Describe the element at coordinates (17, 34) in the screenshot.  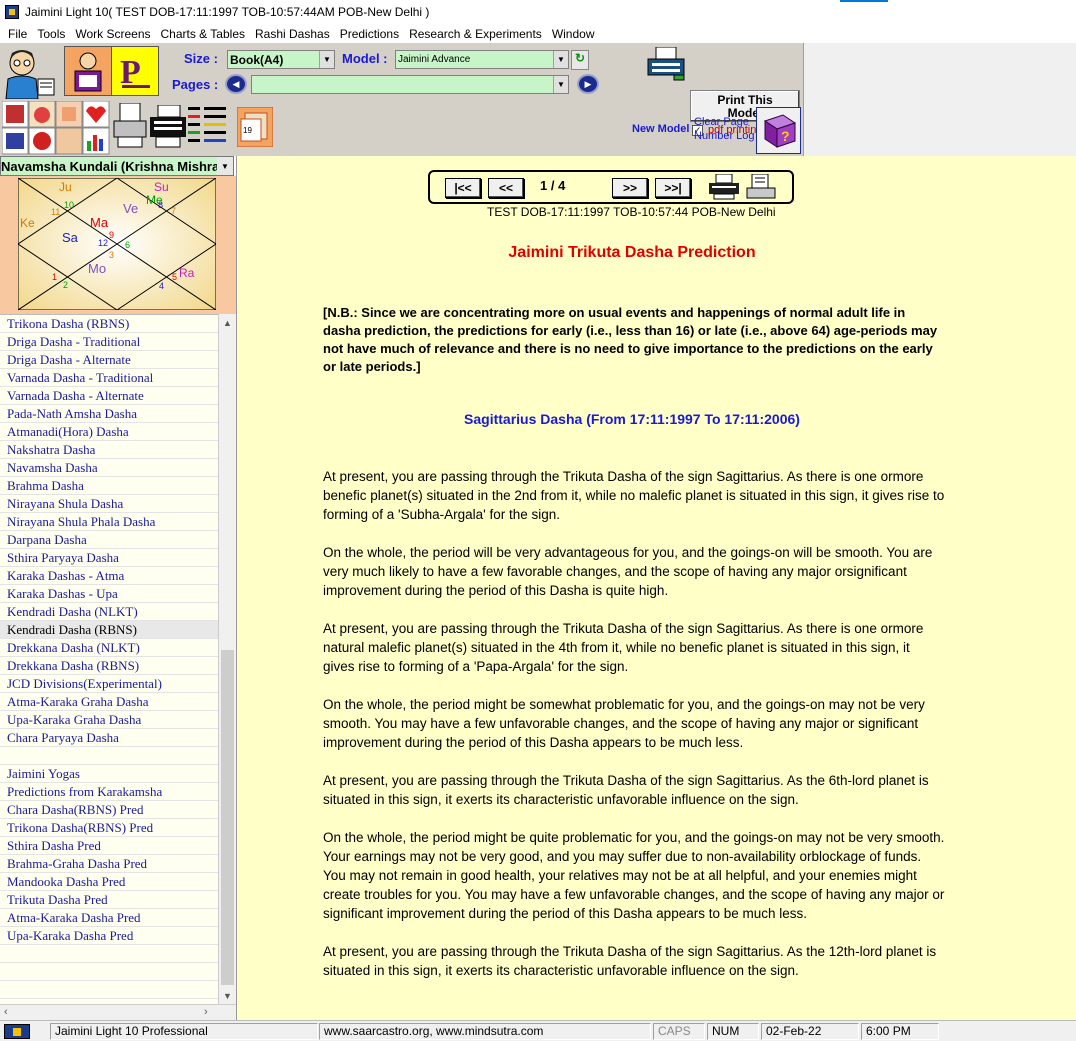
I see `menu-file: File` at that location.